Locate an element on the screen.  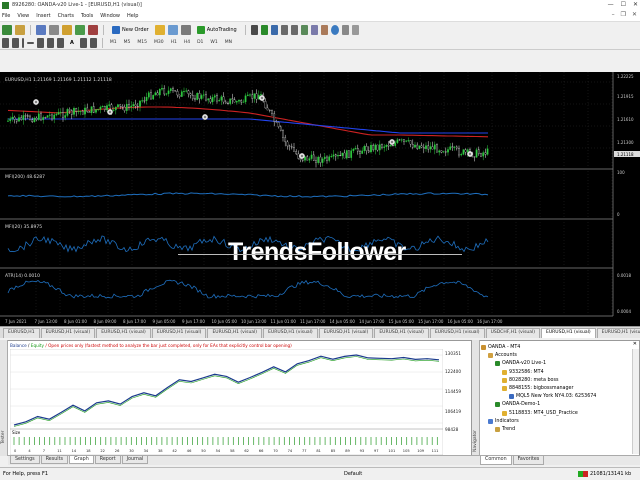
navigator-icon is located at coordinates (67, 29).